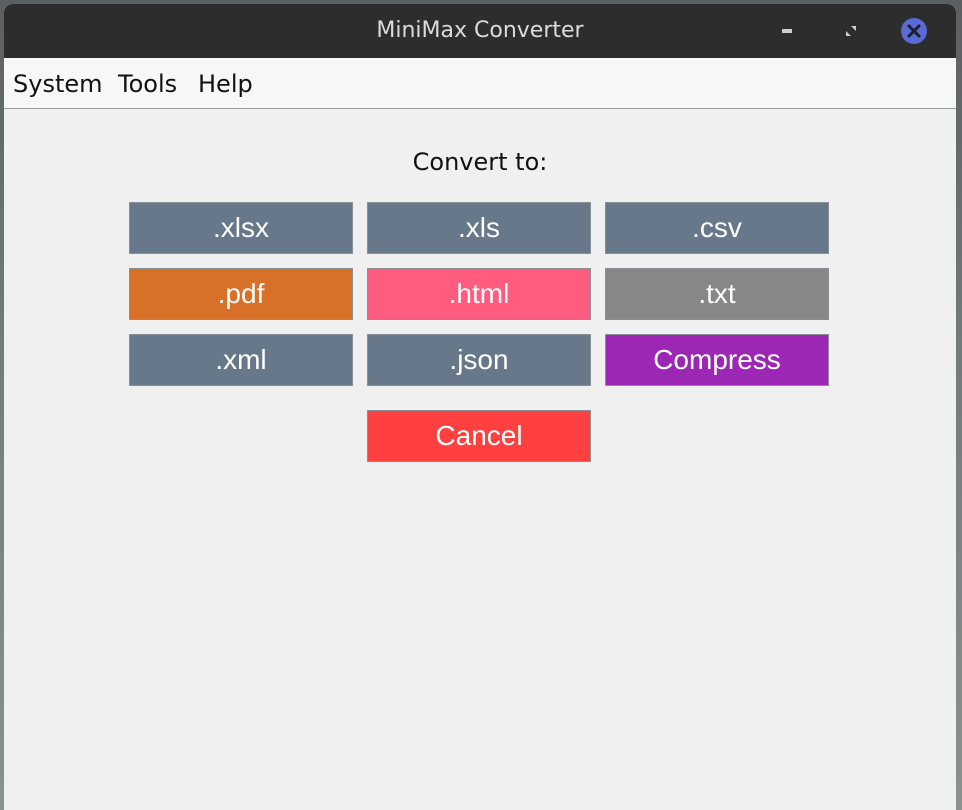 The image size is (962, 810). I want to click on convert-html-button: .html, so click(479, 294).